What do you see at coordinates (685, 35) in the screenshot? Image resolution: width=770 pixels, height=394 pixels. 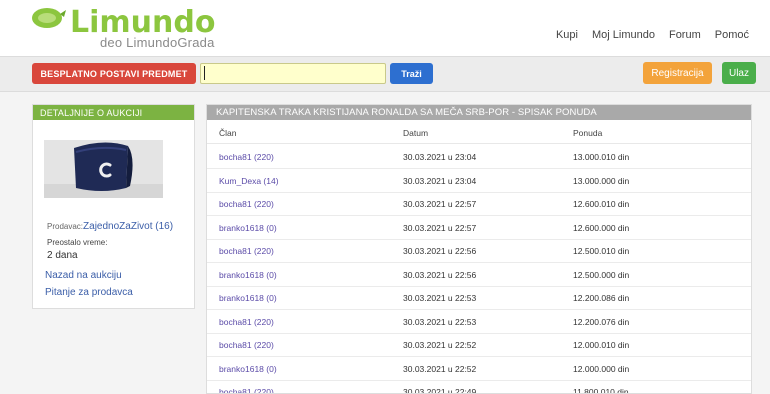 I see `nav-forum: Forum` at bounding box center [685, 35].